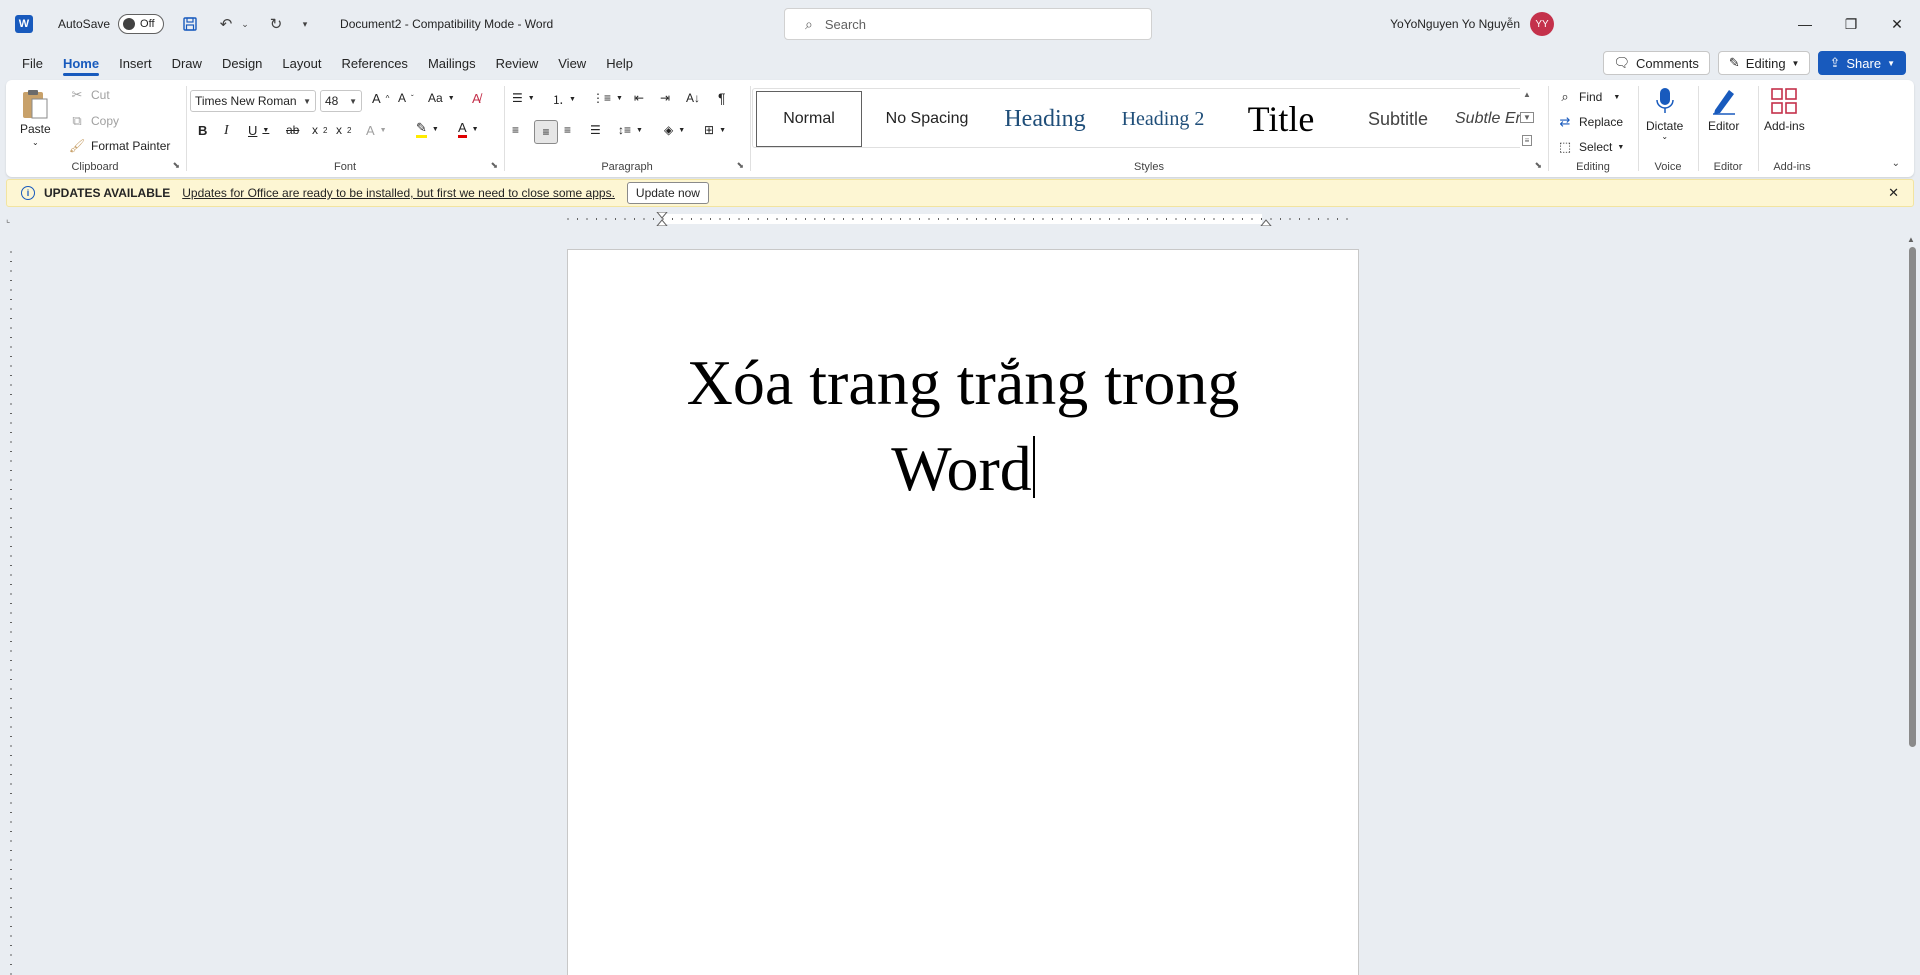 The image size is (1920, 975). I want to click on text-effects-icon: A ▼, so click(376, 130).